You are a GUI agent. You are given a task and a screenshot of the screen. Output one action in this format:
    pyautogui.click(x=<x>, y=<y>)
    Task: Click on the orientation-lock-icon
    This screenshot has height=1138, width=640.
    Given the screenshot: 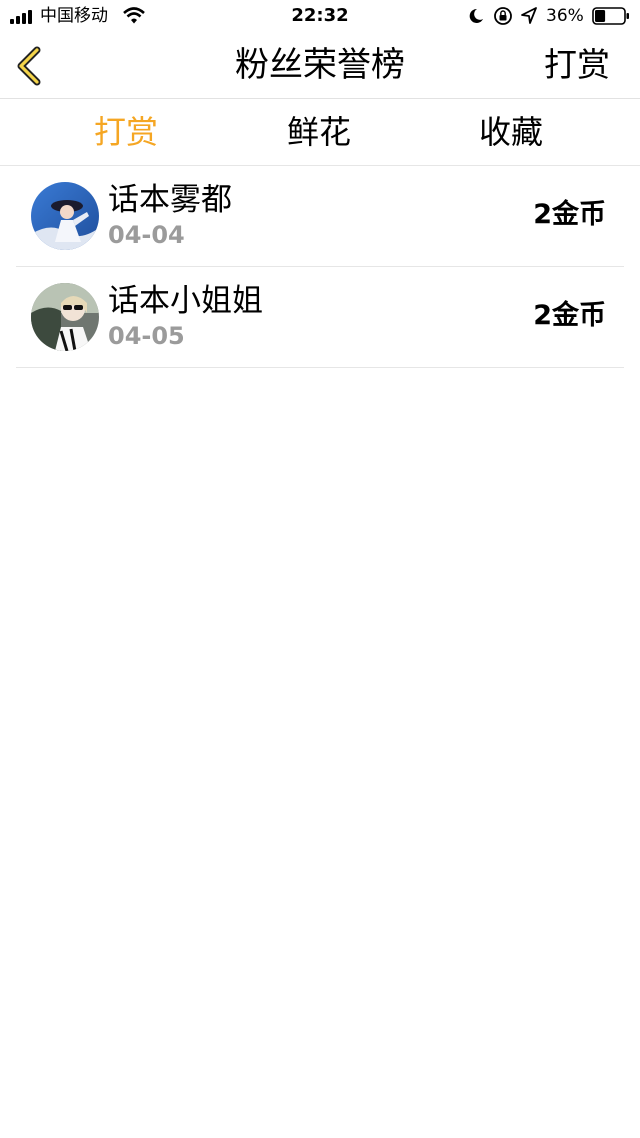 What is the action you would take?
    pyautogui.click(x=503, y=16)
    